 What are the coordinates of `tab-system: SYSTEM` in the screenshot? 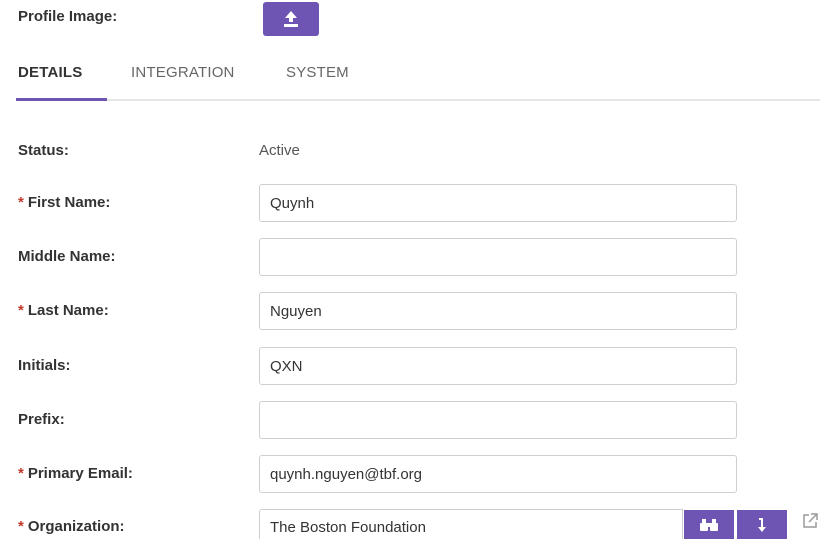 It's located at (317, 72).